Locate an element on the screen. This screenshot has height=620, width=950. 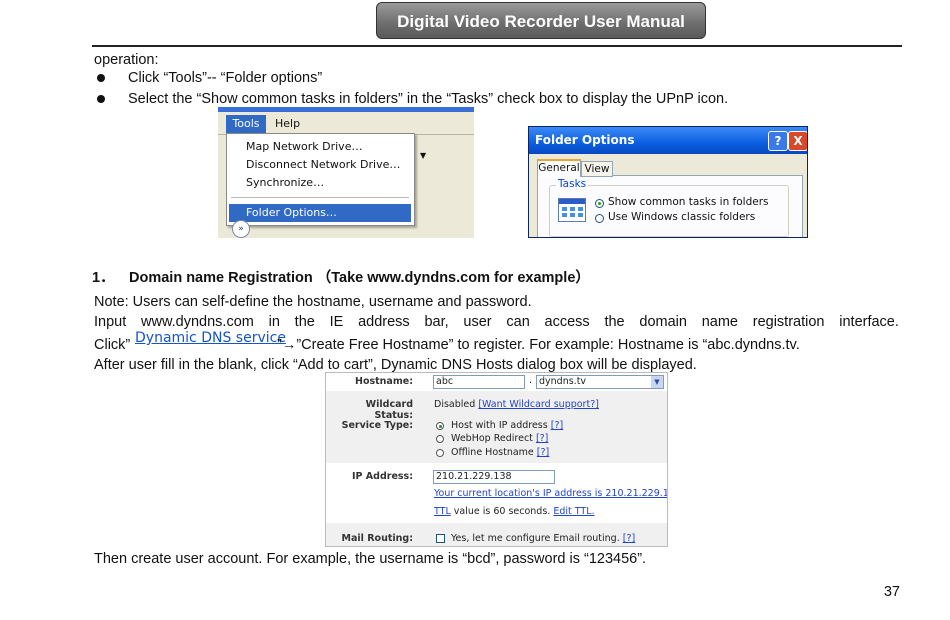
mail-routing-label: Mail Routing: is located at coordinates (377, 538).